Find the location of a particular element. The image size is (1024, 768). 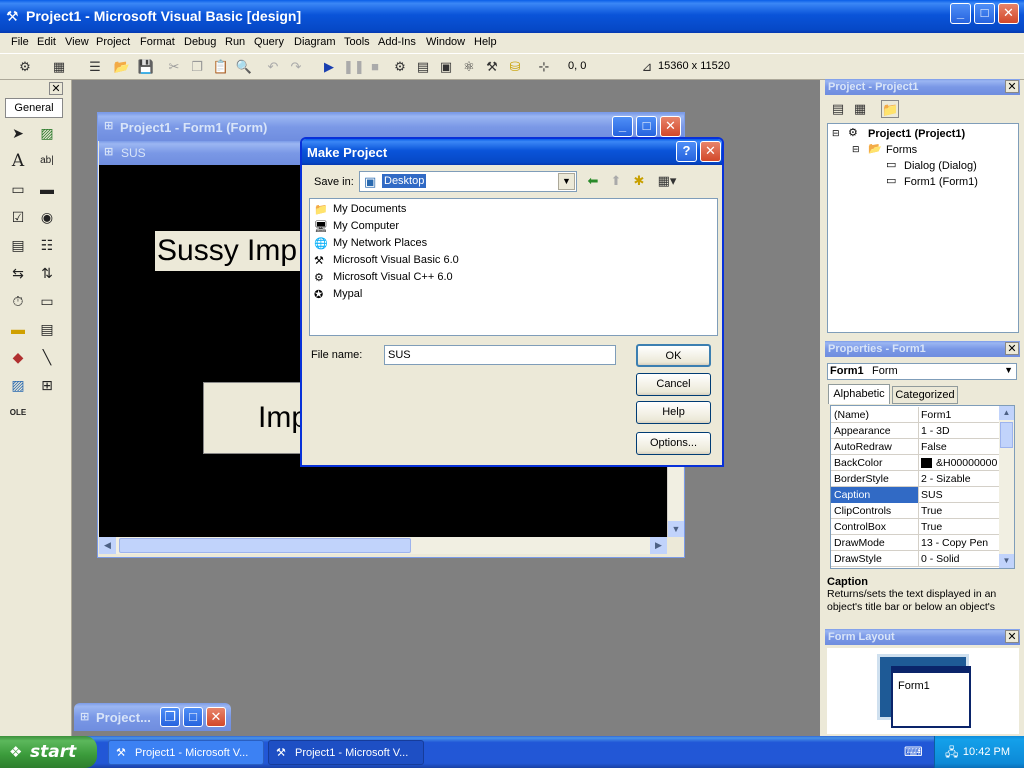

frame-icon: ▭ is located at coordinates (18, 189).